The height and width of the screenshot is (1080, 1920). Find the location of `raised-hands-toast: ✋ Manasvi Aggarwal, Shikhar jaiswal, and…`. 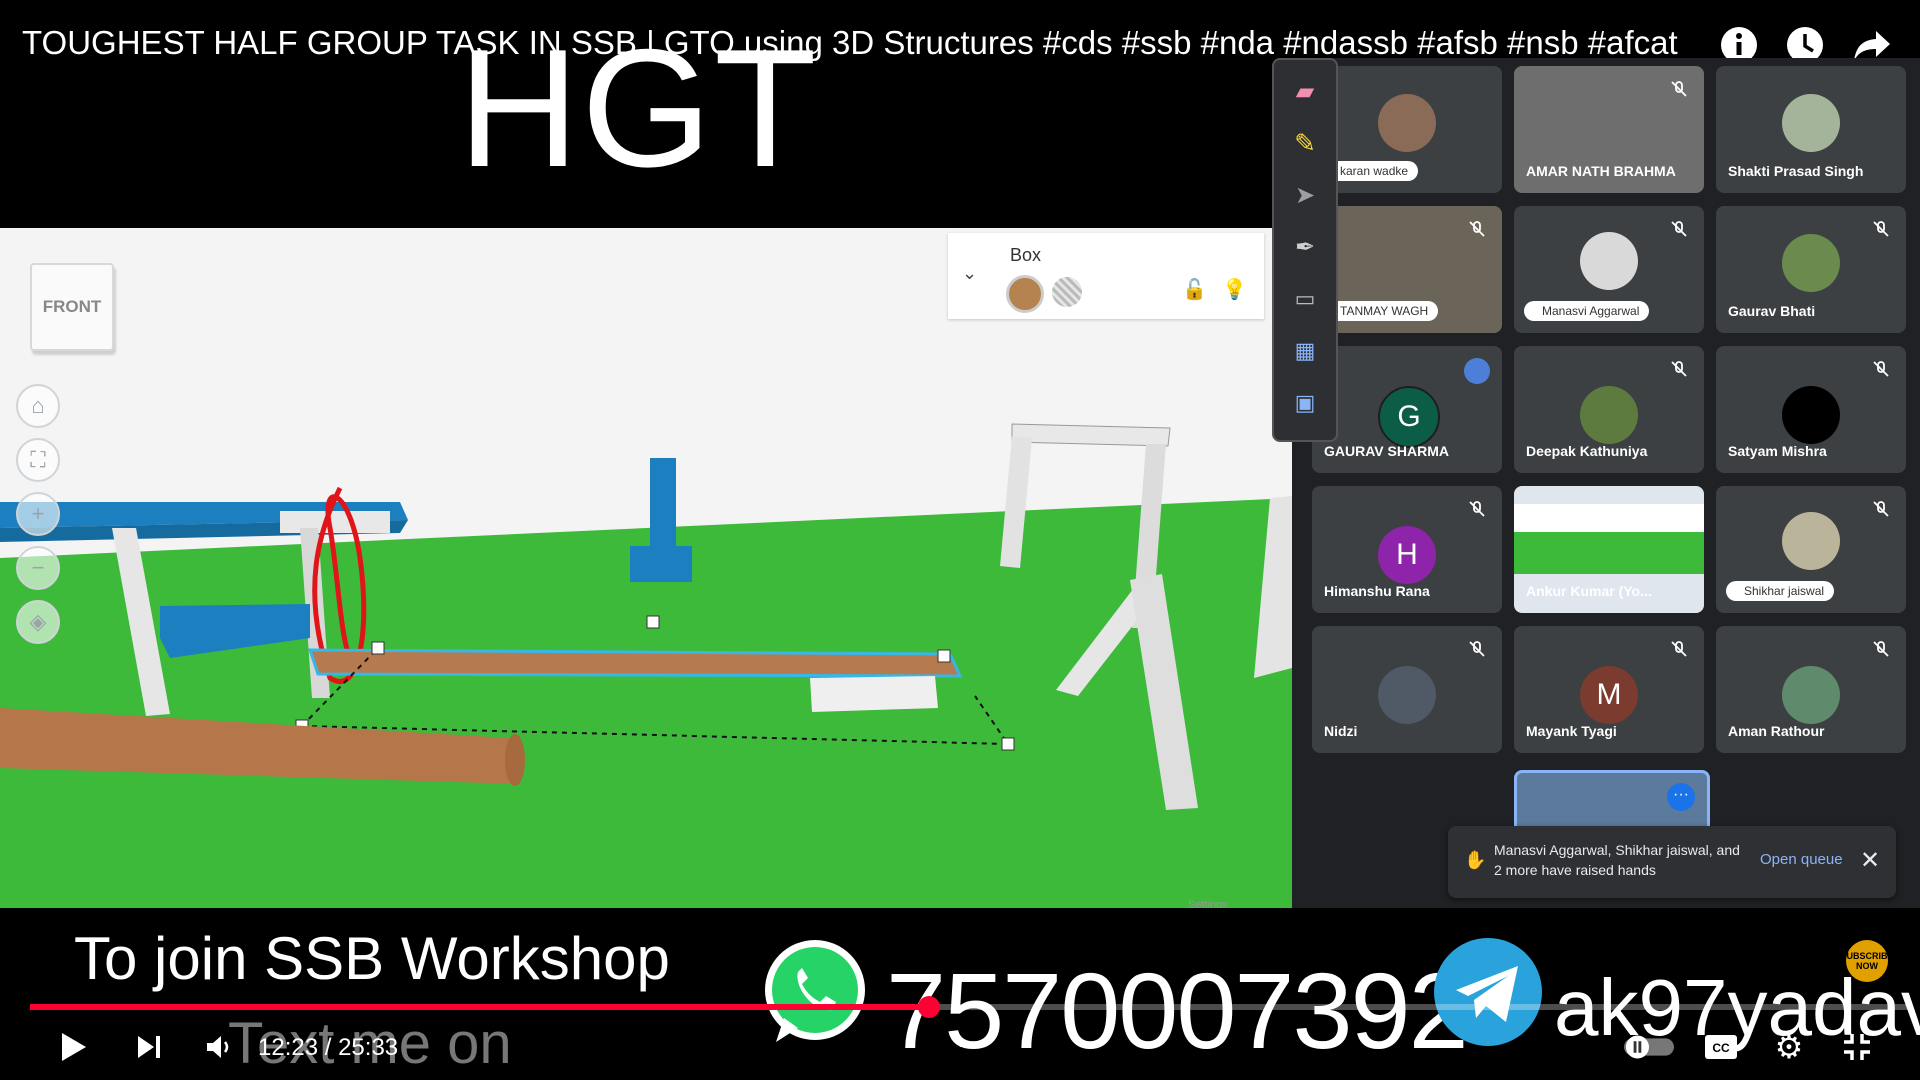

raised-hands-toast: ✋ Manasvi Aggarwal, Shikhar jaiswal, and… is located at coordinates (1672, 862).